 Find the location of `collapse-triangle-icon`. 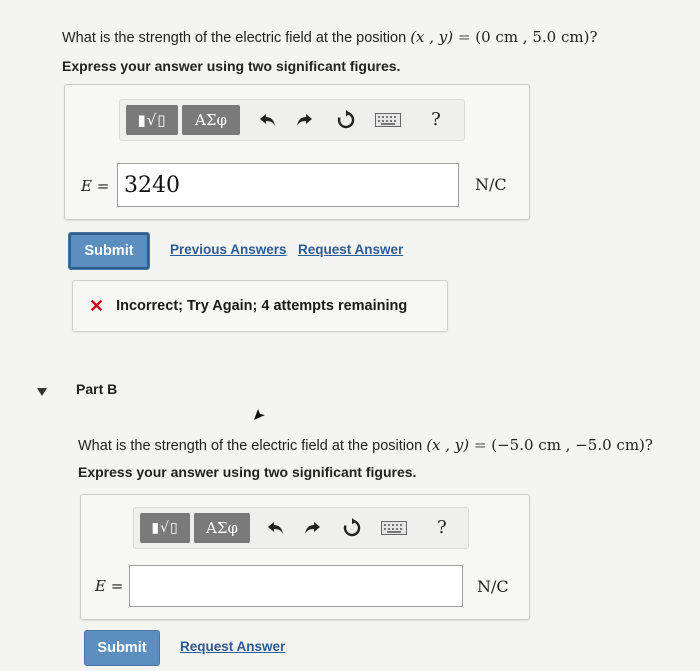

collapse-triangle-icon is located at coordinates (42, 392).